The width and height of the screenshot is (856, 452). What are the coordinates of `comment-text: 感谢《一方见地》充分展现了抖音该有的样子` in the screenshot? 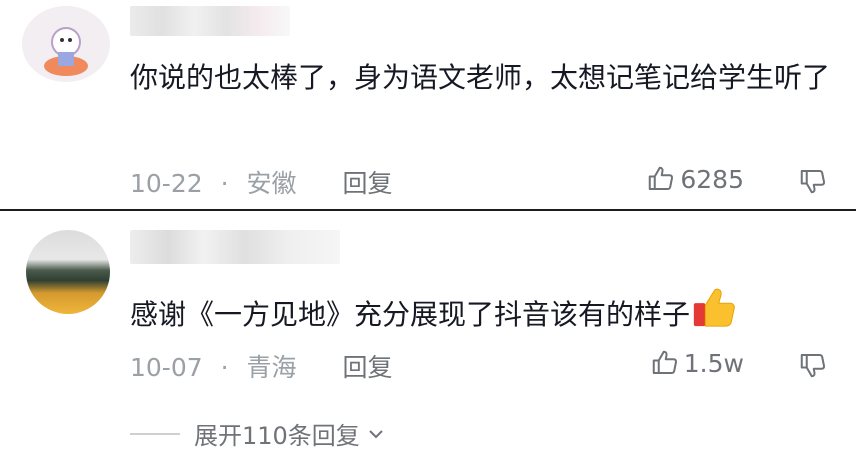 It's located at (480, 312).